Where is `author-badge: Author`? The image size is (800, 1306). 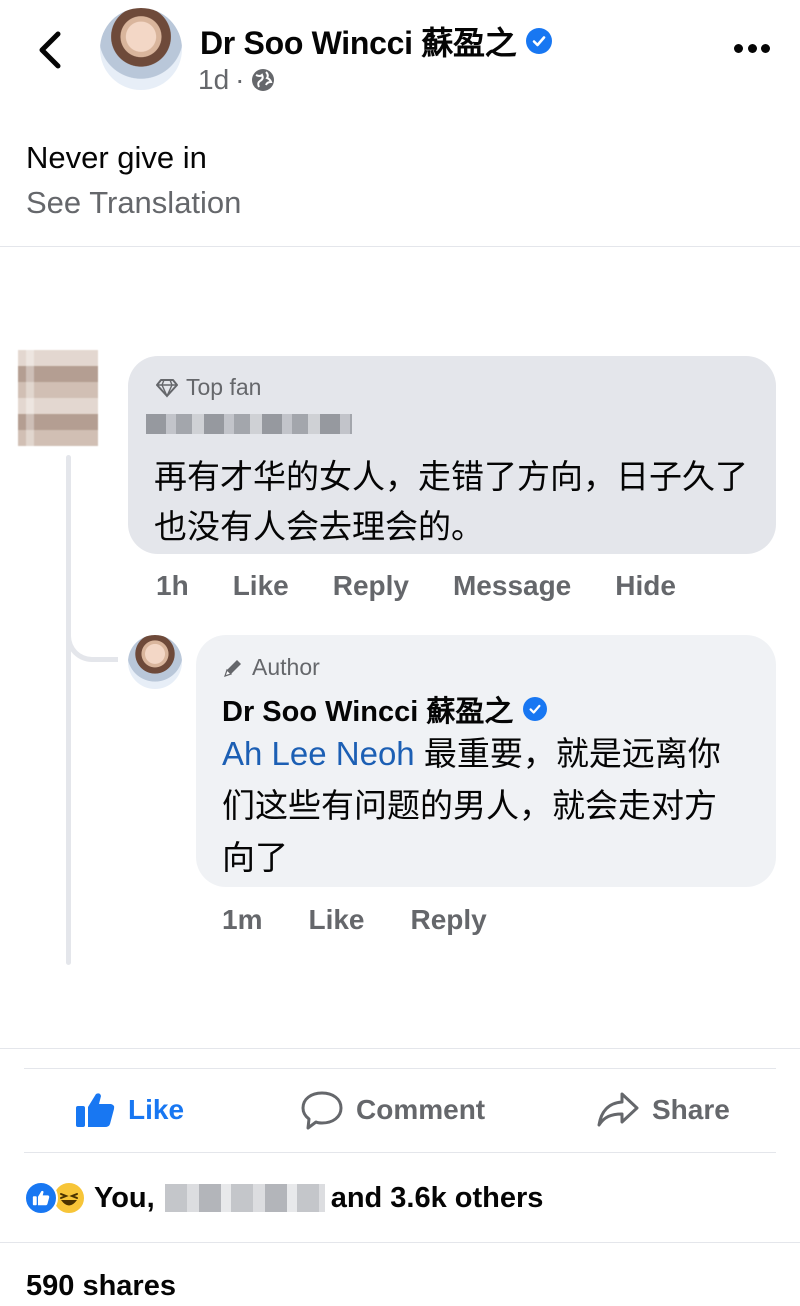
author-badge: Author is located at coordinates (271, 667).